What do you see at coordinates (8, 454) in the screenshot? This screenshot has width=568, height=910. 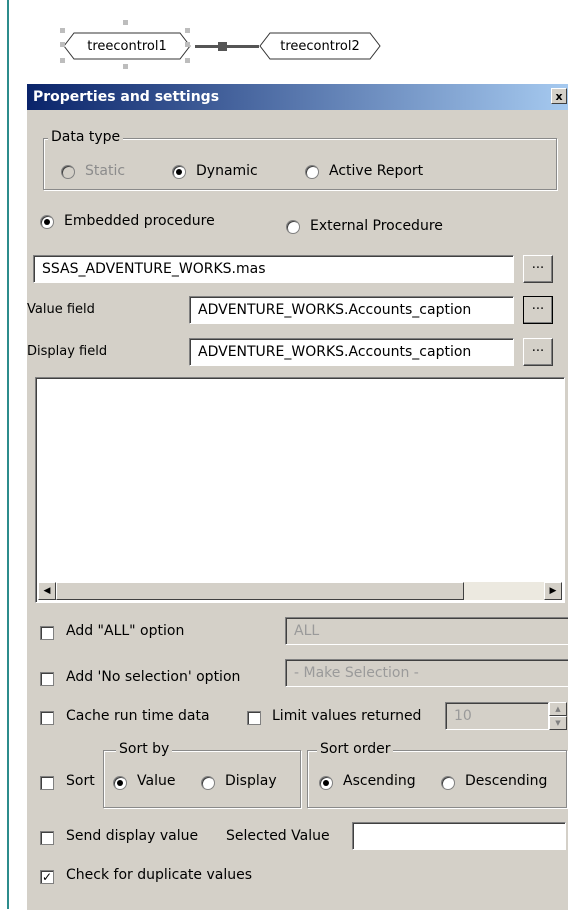 I see `window-left-border` at bounding box center [8, 454].